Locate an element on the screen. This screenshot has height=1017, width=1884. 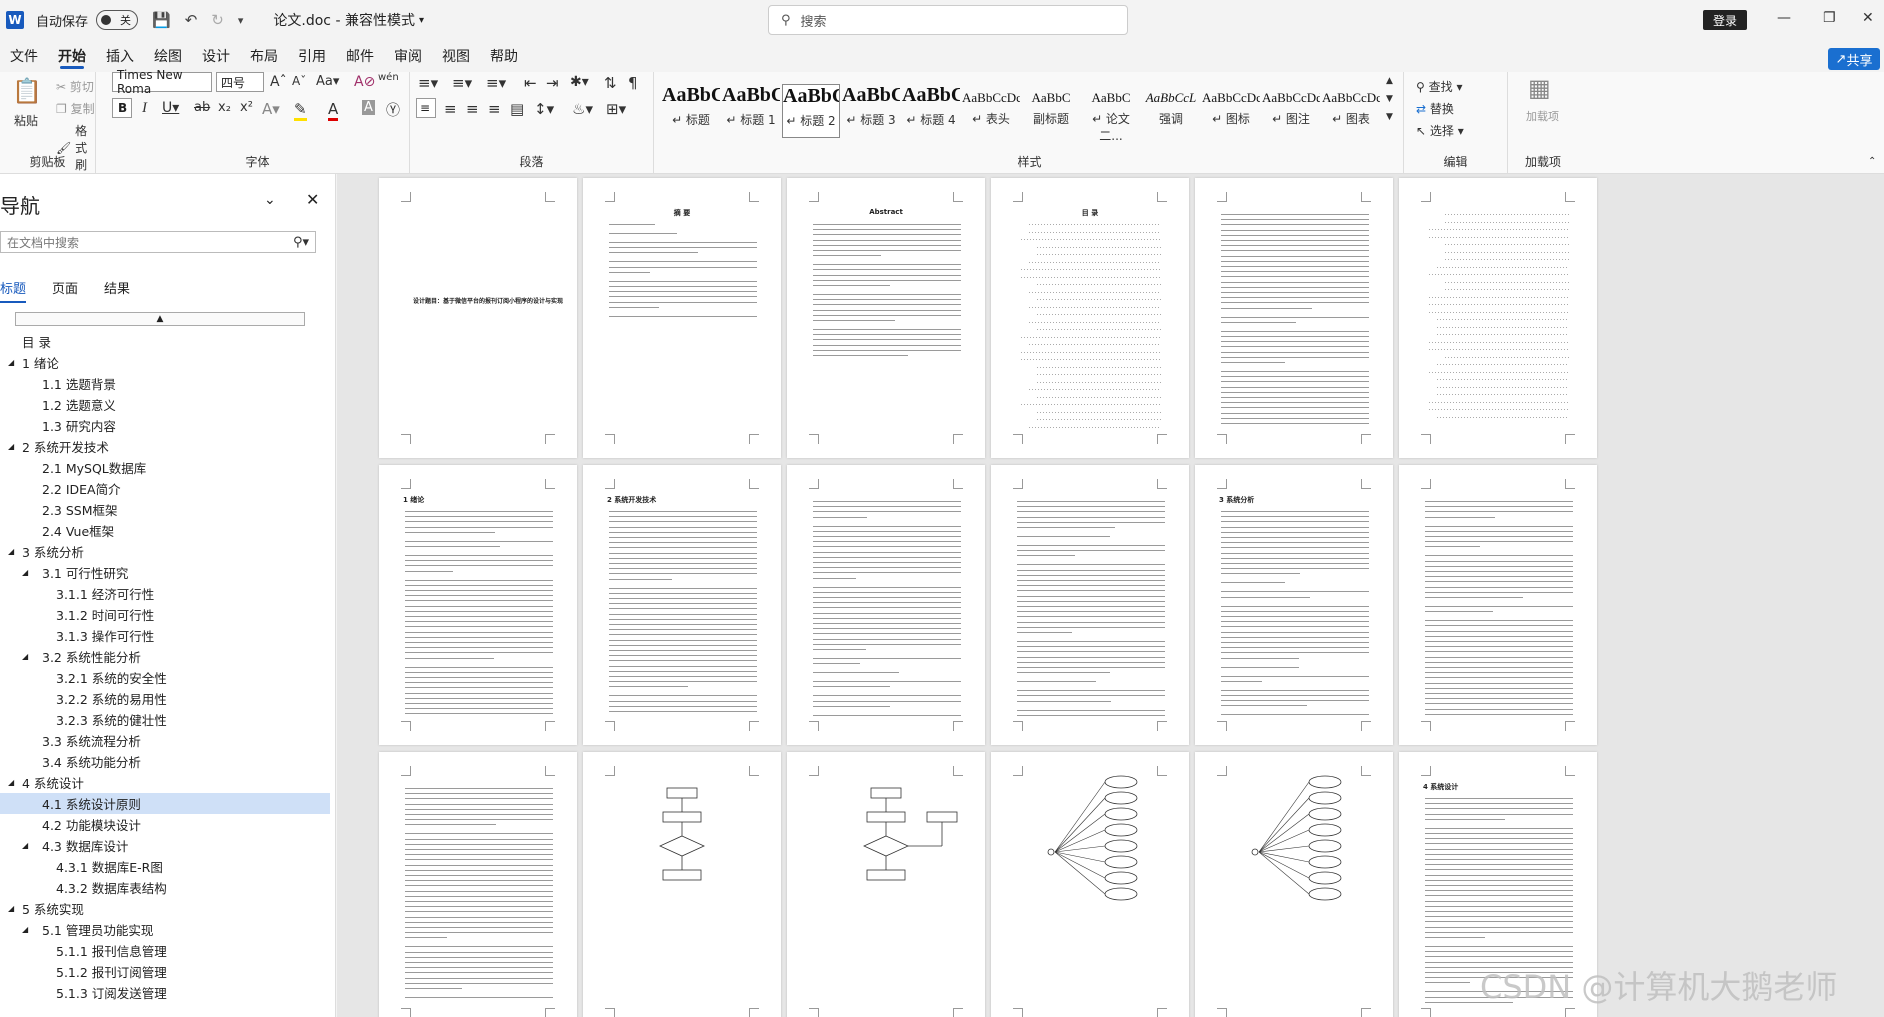
toc-item: ◢ 5 系统实现 is located at coordinates (165, 908).